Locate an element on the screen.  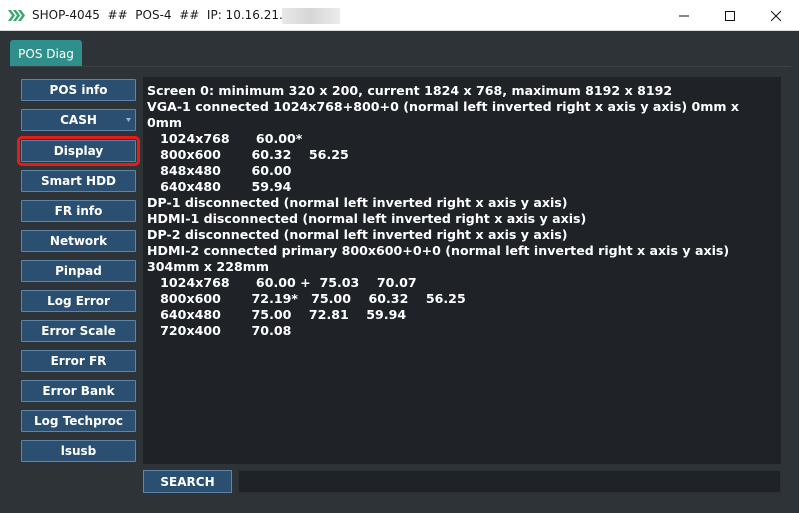
sidebar-item-pos-info: POS info is located at coordinates (78, 90).